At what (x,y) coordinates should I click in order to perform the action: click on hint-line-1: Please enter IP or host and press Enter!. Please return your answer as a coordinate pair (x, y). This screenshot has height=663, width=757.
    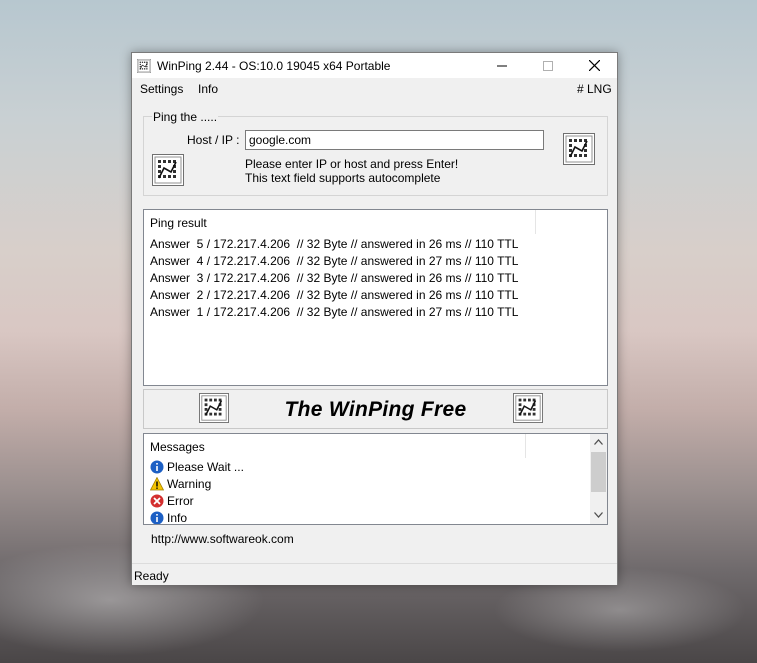
    Looking at the image, I should click on (352, 164).